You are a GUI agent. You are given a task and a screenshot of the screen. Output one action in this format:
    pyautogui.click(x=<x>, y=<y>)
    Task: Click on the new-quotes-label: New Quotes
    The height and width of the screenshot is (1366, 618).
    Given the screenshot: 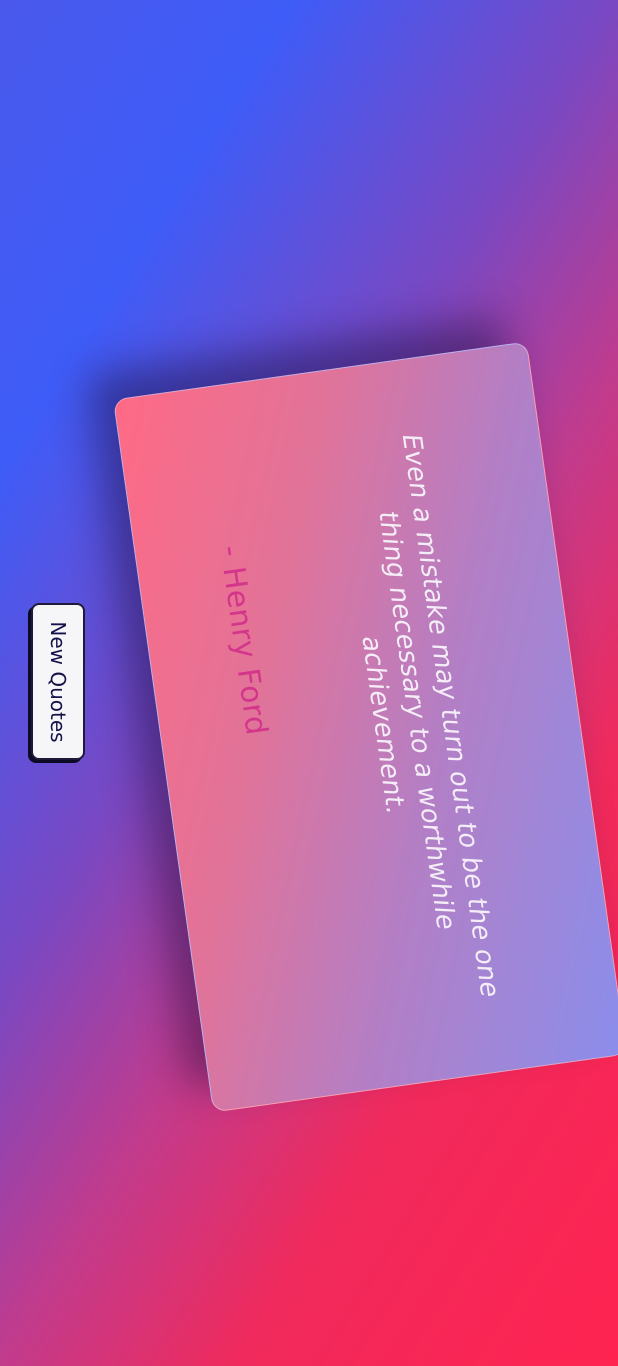 What is the action you would take?
    pyautogui.click(x=58, y=681)
    